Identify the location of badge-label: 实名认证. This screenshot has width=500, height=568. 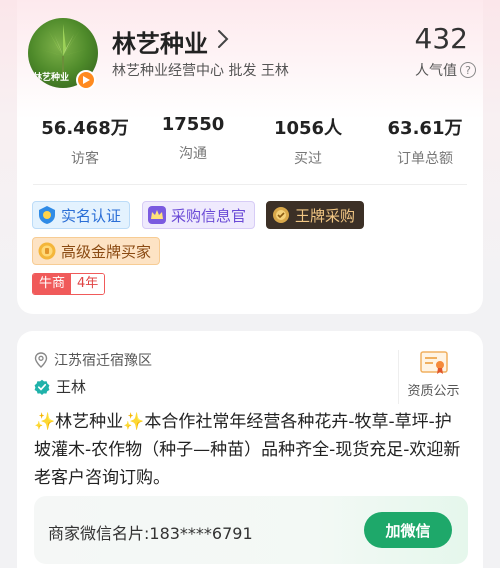
(91, 215).